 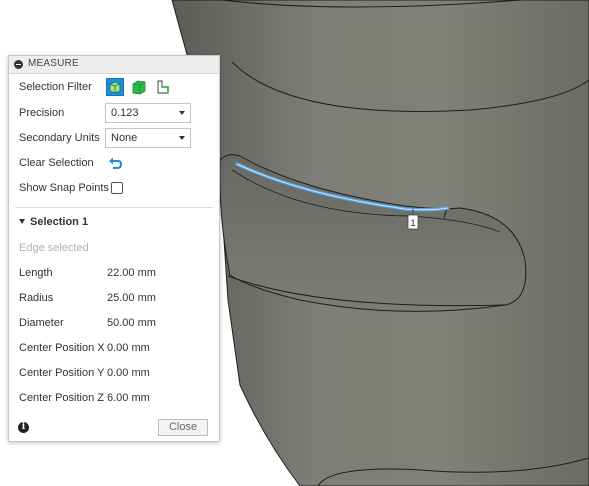 I want to click on section-divider, so click(x=114, y=207).